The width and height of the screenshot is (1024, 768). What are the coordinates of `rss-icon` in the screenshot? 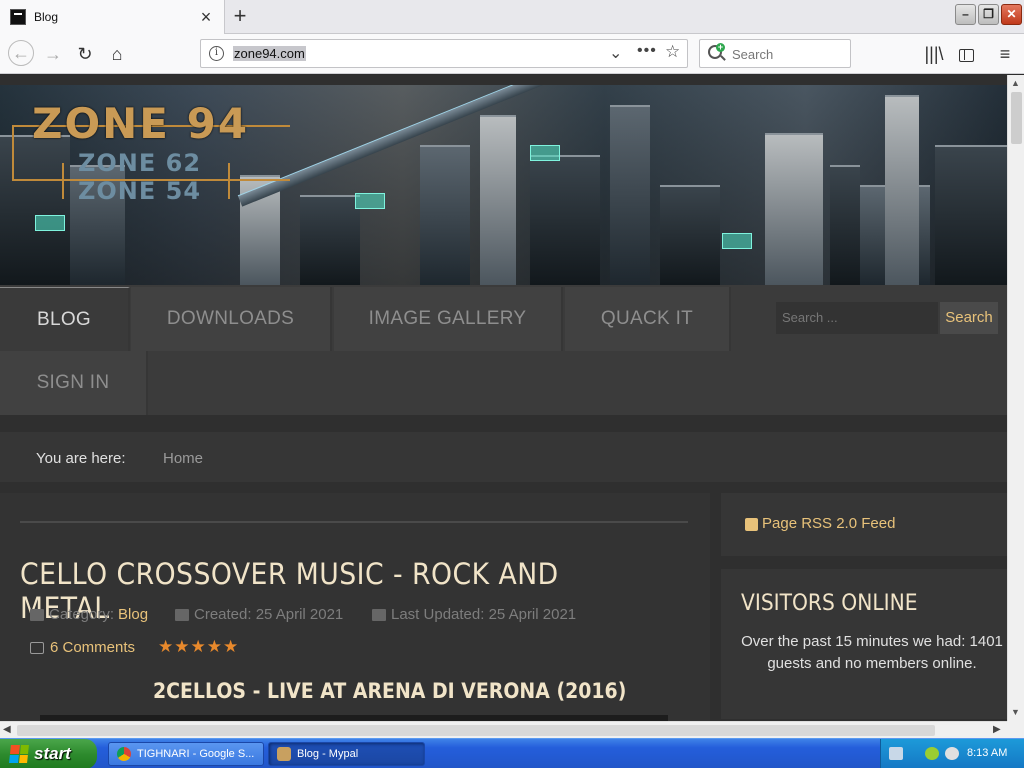 It's located at (751, 524).